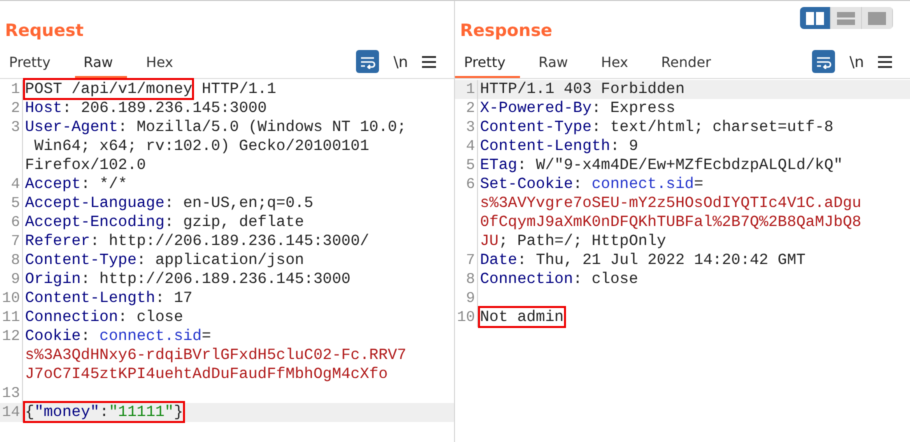 Image resolution: width=910 pixels, height=442 pixels. I want to click on header-name: Accept-Language, so click(95, 203).